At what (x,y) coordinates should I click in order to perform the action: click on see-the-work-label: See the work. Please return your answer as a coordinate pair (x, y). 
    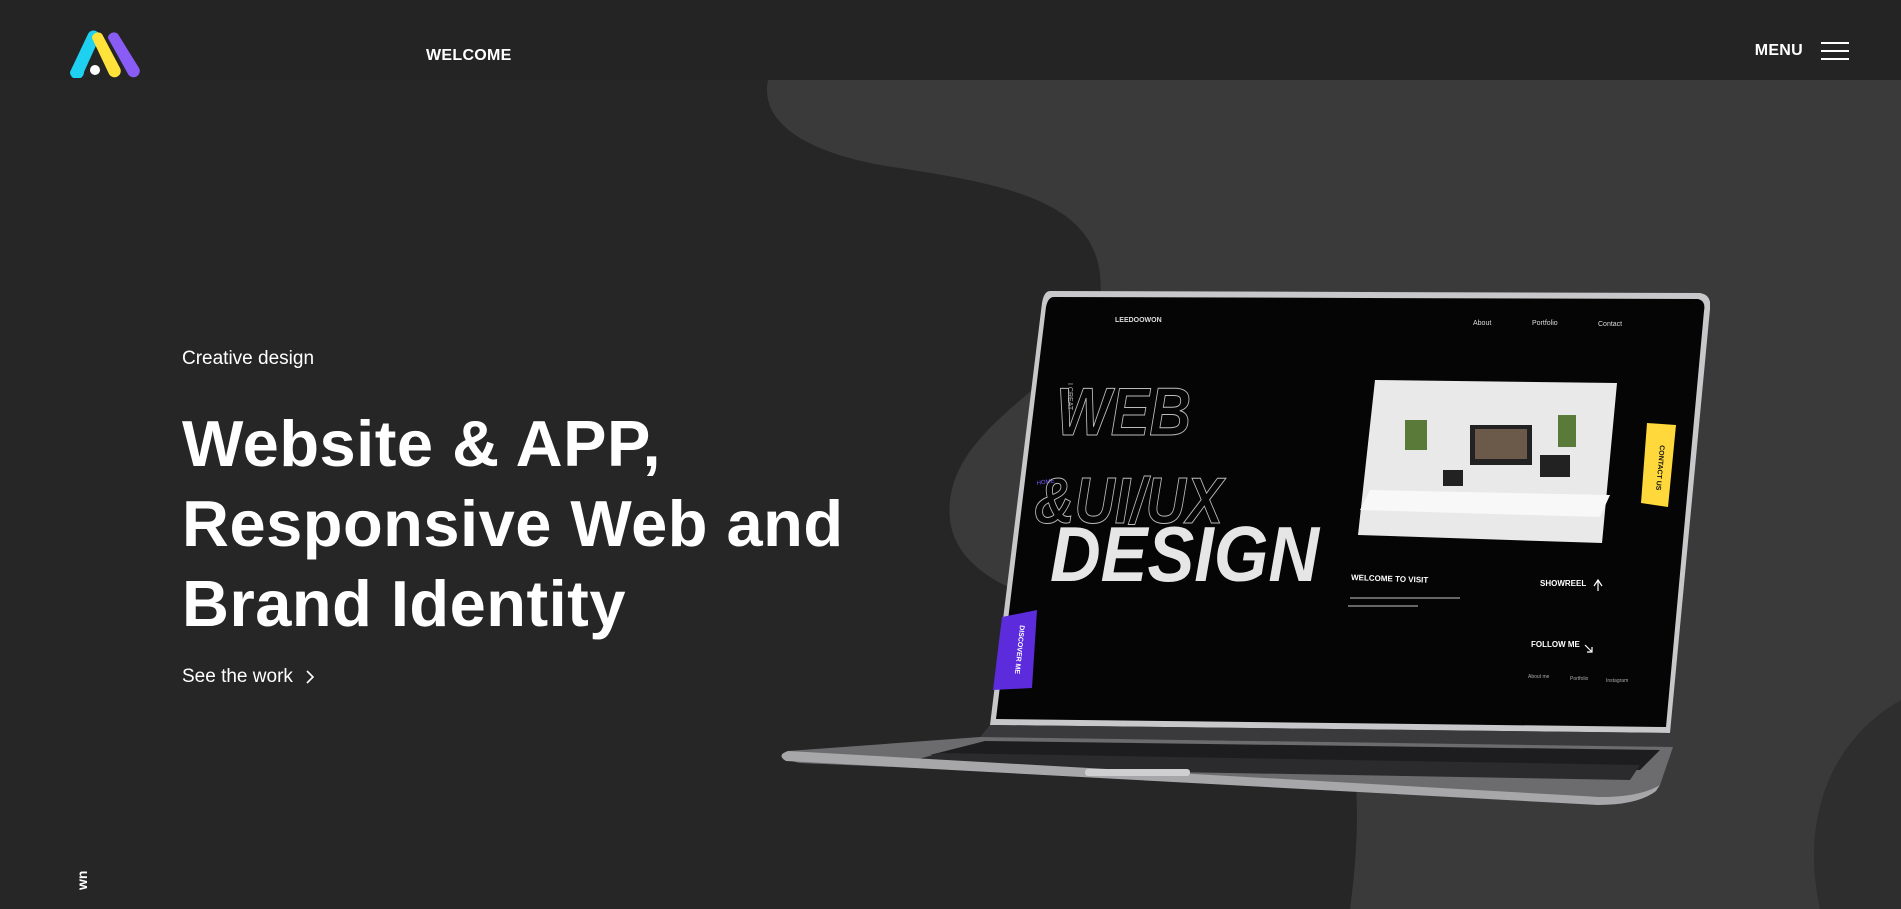
    Looking at the image, I should click on (237, 676).